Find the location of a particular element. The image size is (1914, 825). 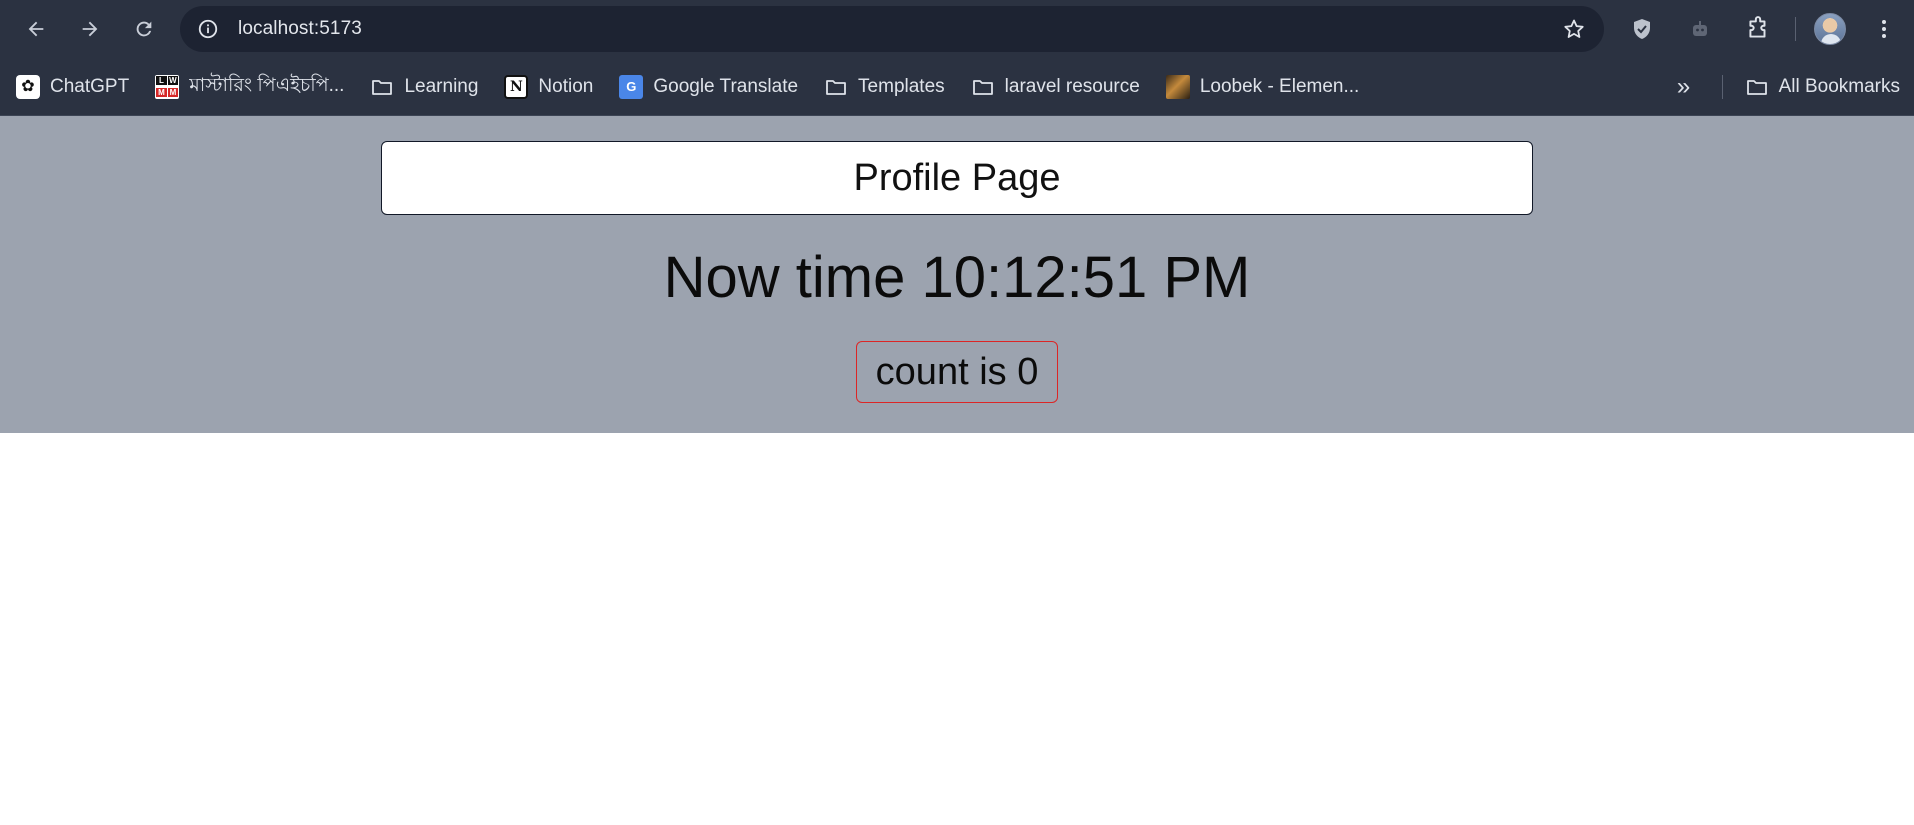

shield-icon is located at coordinates (1642, 29).